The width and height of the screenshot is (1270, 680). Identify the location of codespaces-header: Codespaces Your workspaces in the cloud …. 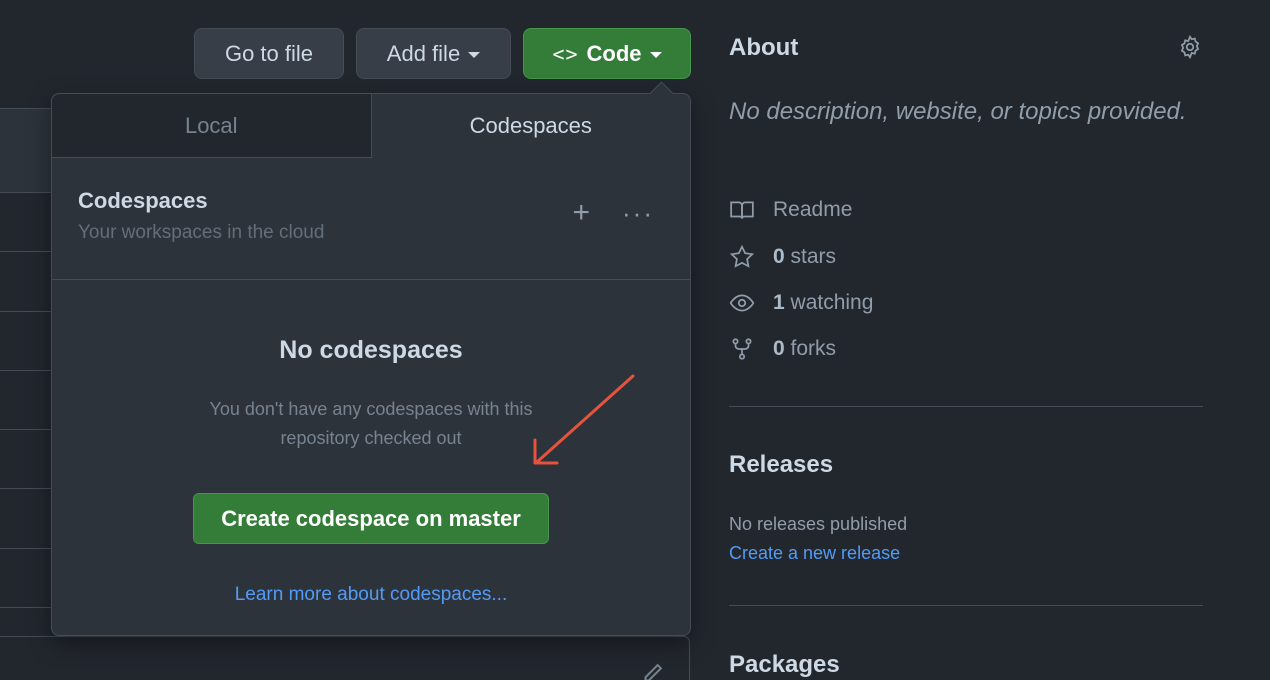
(371, 219).